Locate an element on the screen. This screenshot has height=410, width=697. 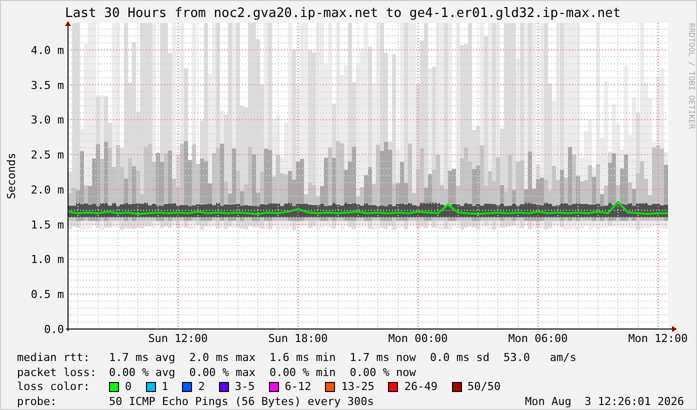
y-tick-label: 1.0 m is located at coordinates (47, 259).